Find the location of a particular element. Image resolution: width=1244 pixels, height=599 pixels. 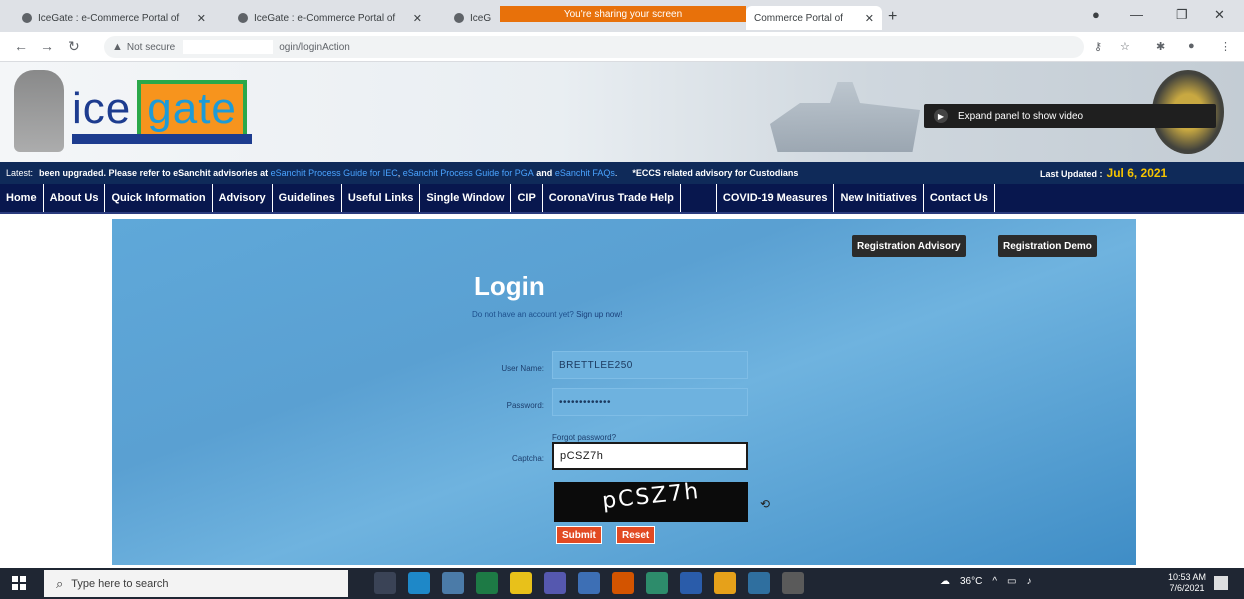

new-tab-button: + is located at coordinates (892, 17).